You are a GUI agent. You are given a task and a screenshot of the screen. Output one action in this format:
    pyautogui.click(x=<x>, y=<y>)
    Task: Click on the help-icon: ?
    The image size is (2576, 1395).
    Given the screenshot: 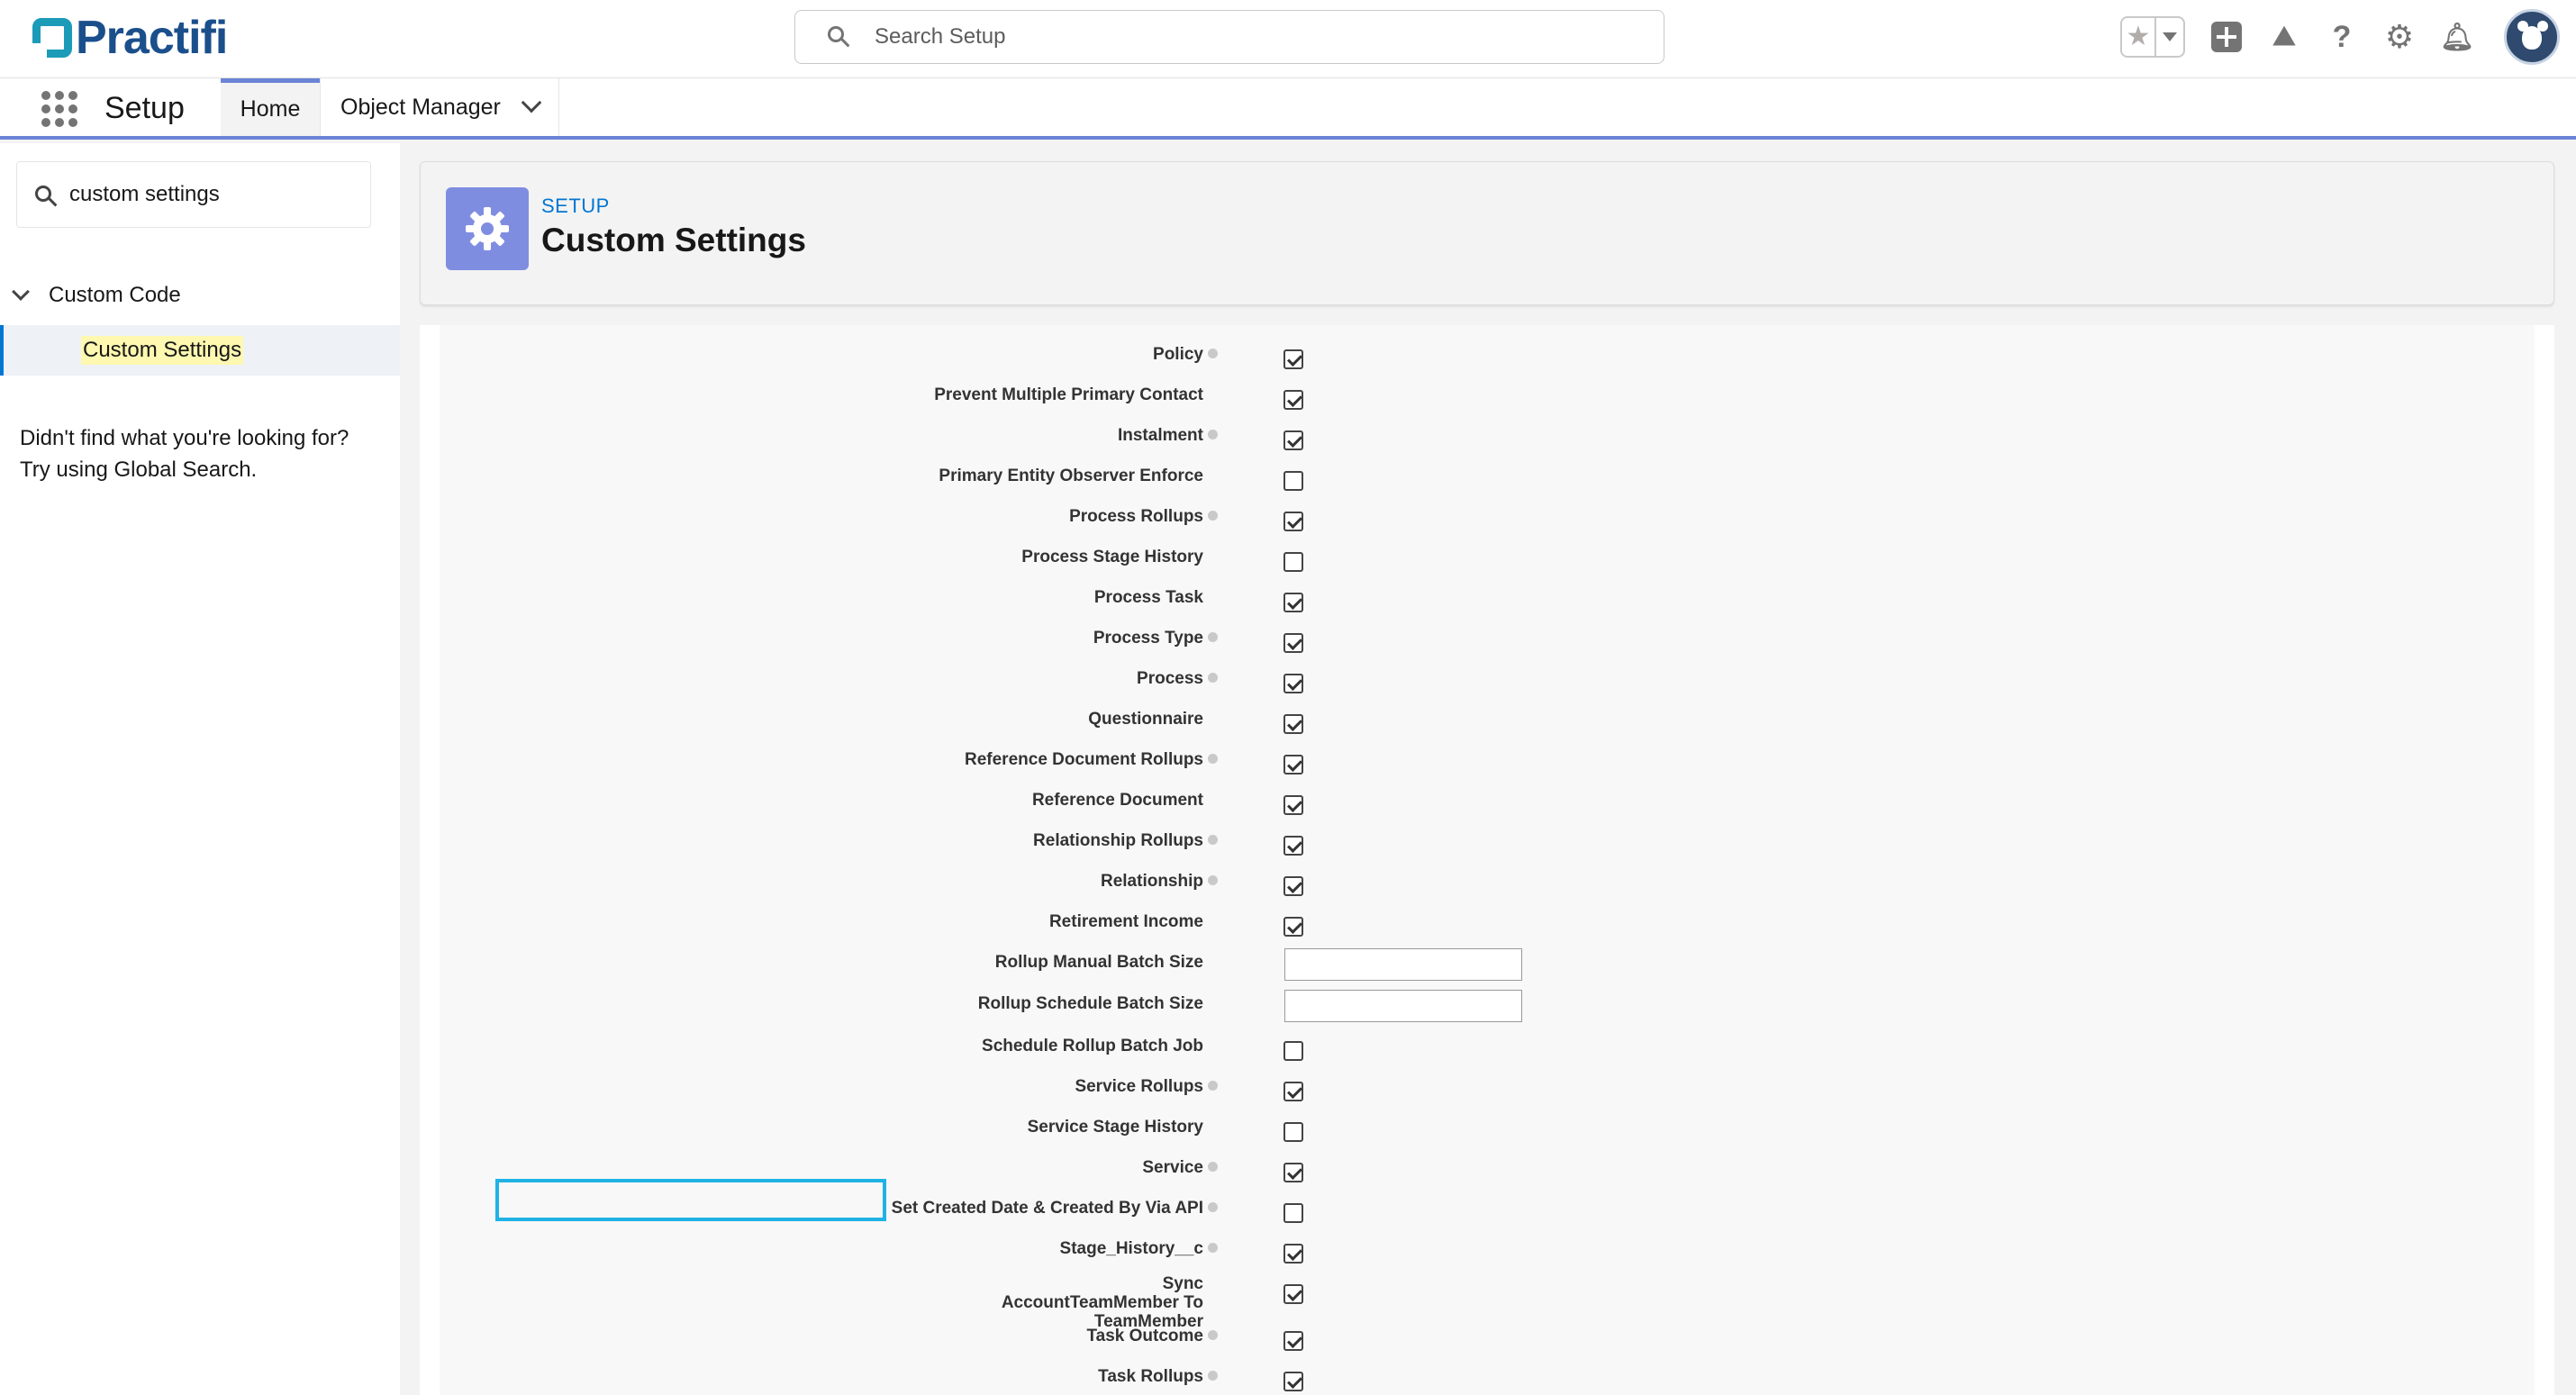 What is the action you would take?
    pyautogui.click(x=2342, y=37)
    